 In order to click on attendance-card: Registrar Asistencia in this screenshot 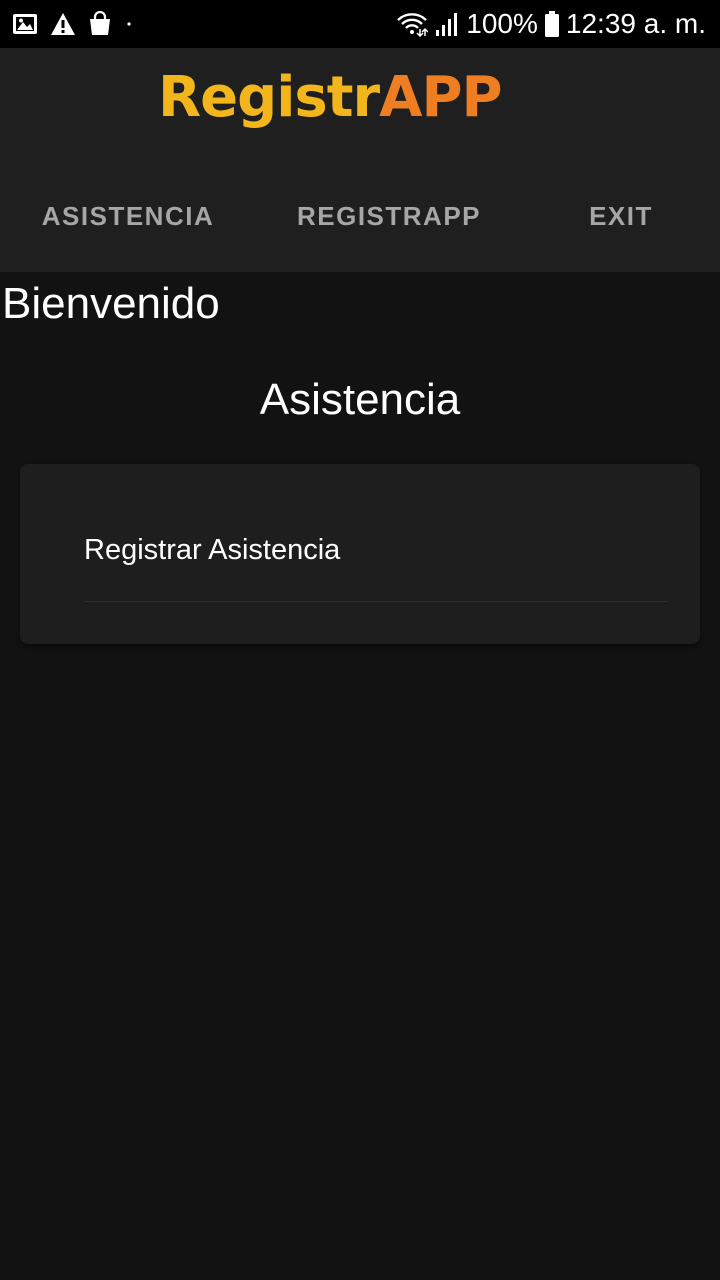, I will do `click(360, 554)`.